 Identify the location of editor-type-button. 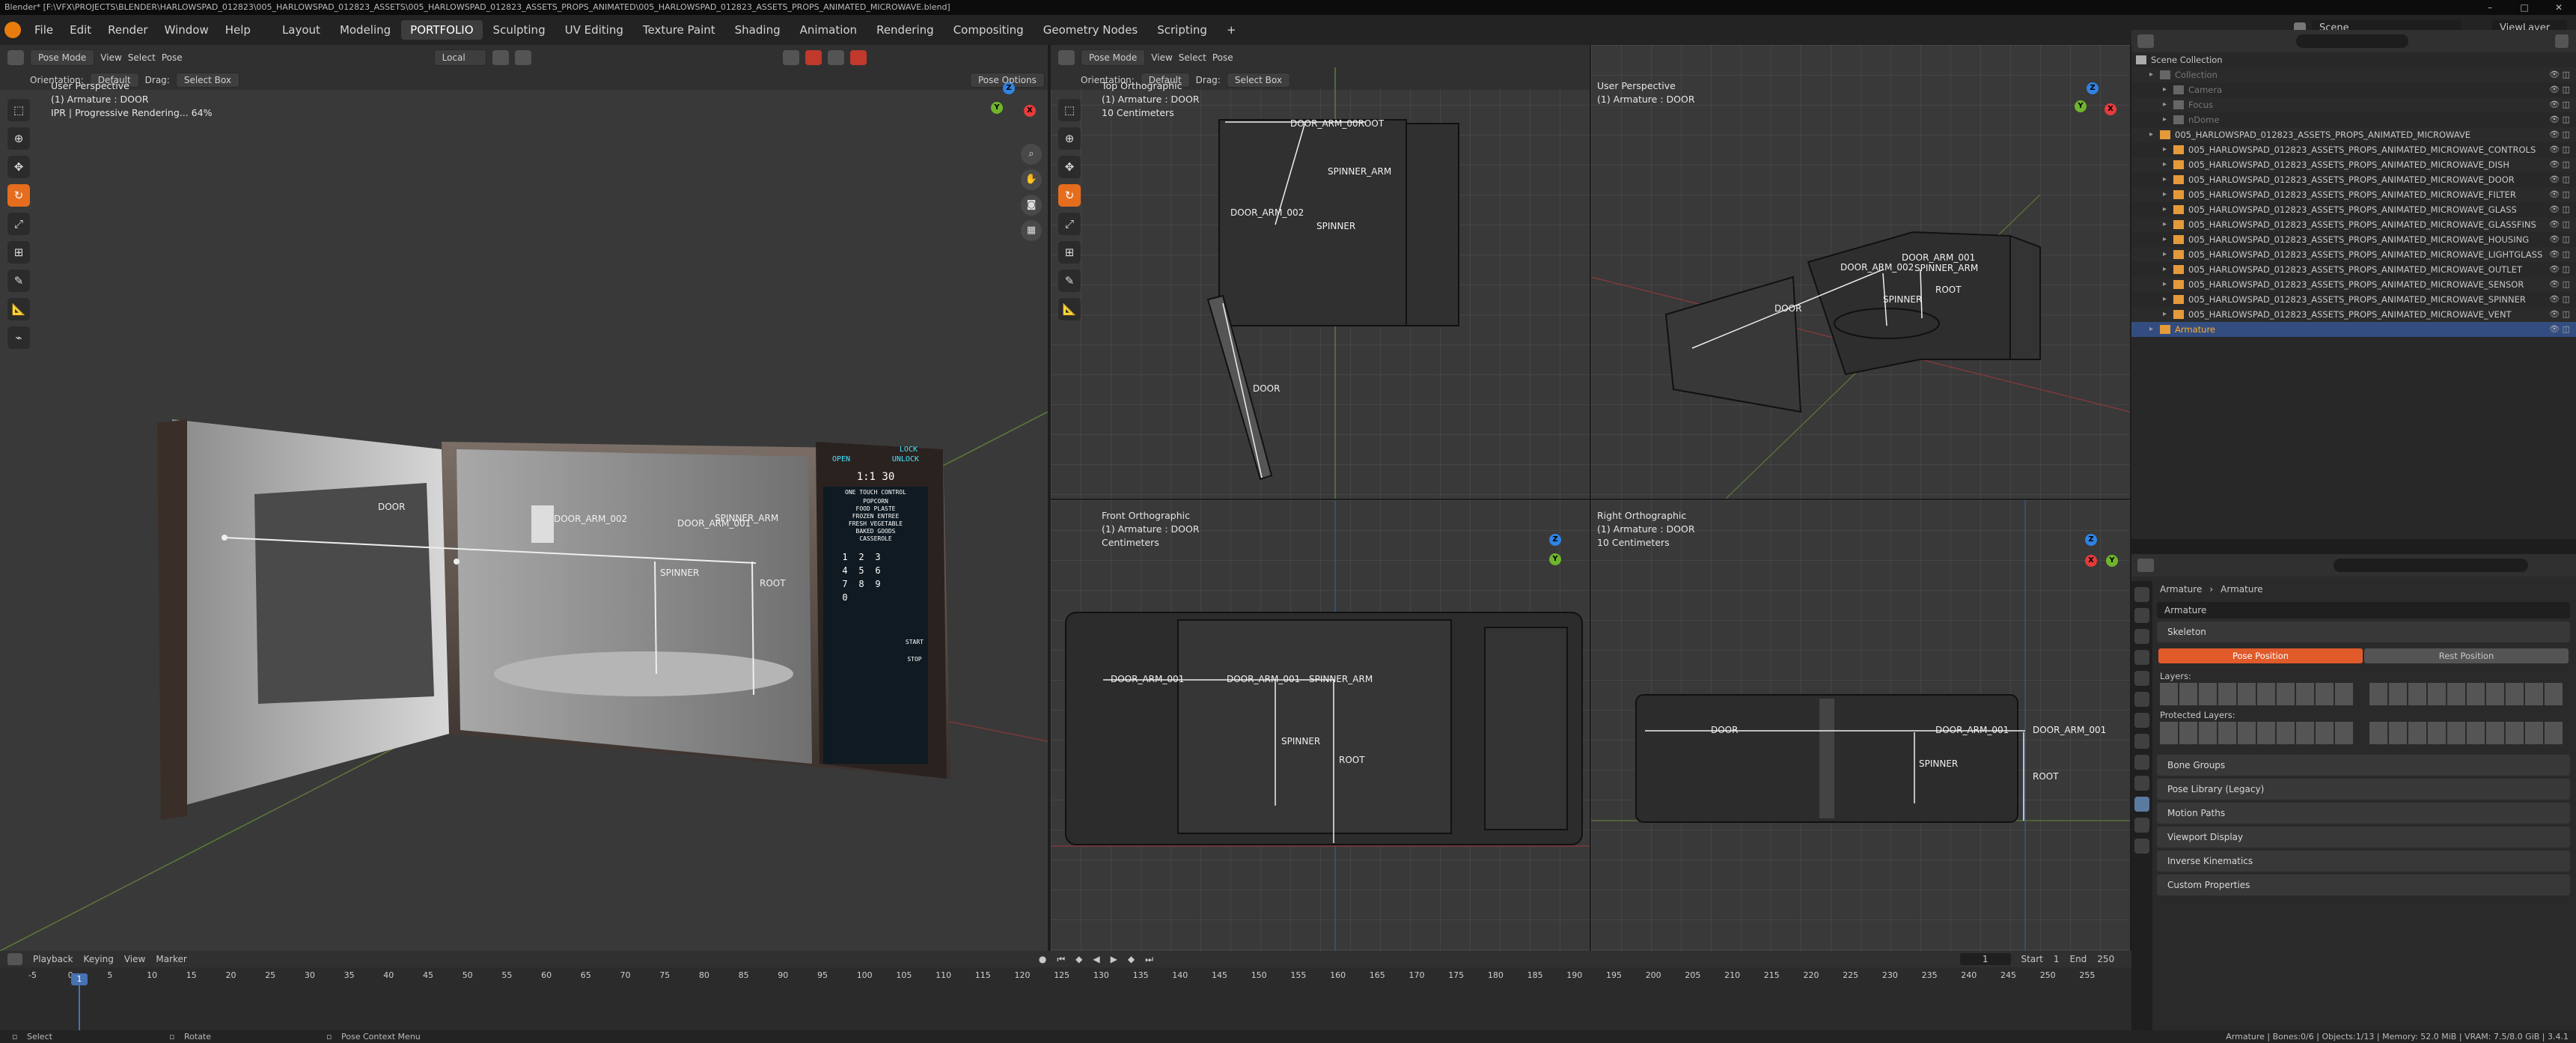
(15, 57).